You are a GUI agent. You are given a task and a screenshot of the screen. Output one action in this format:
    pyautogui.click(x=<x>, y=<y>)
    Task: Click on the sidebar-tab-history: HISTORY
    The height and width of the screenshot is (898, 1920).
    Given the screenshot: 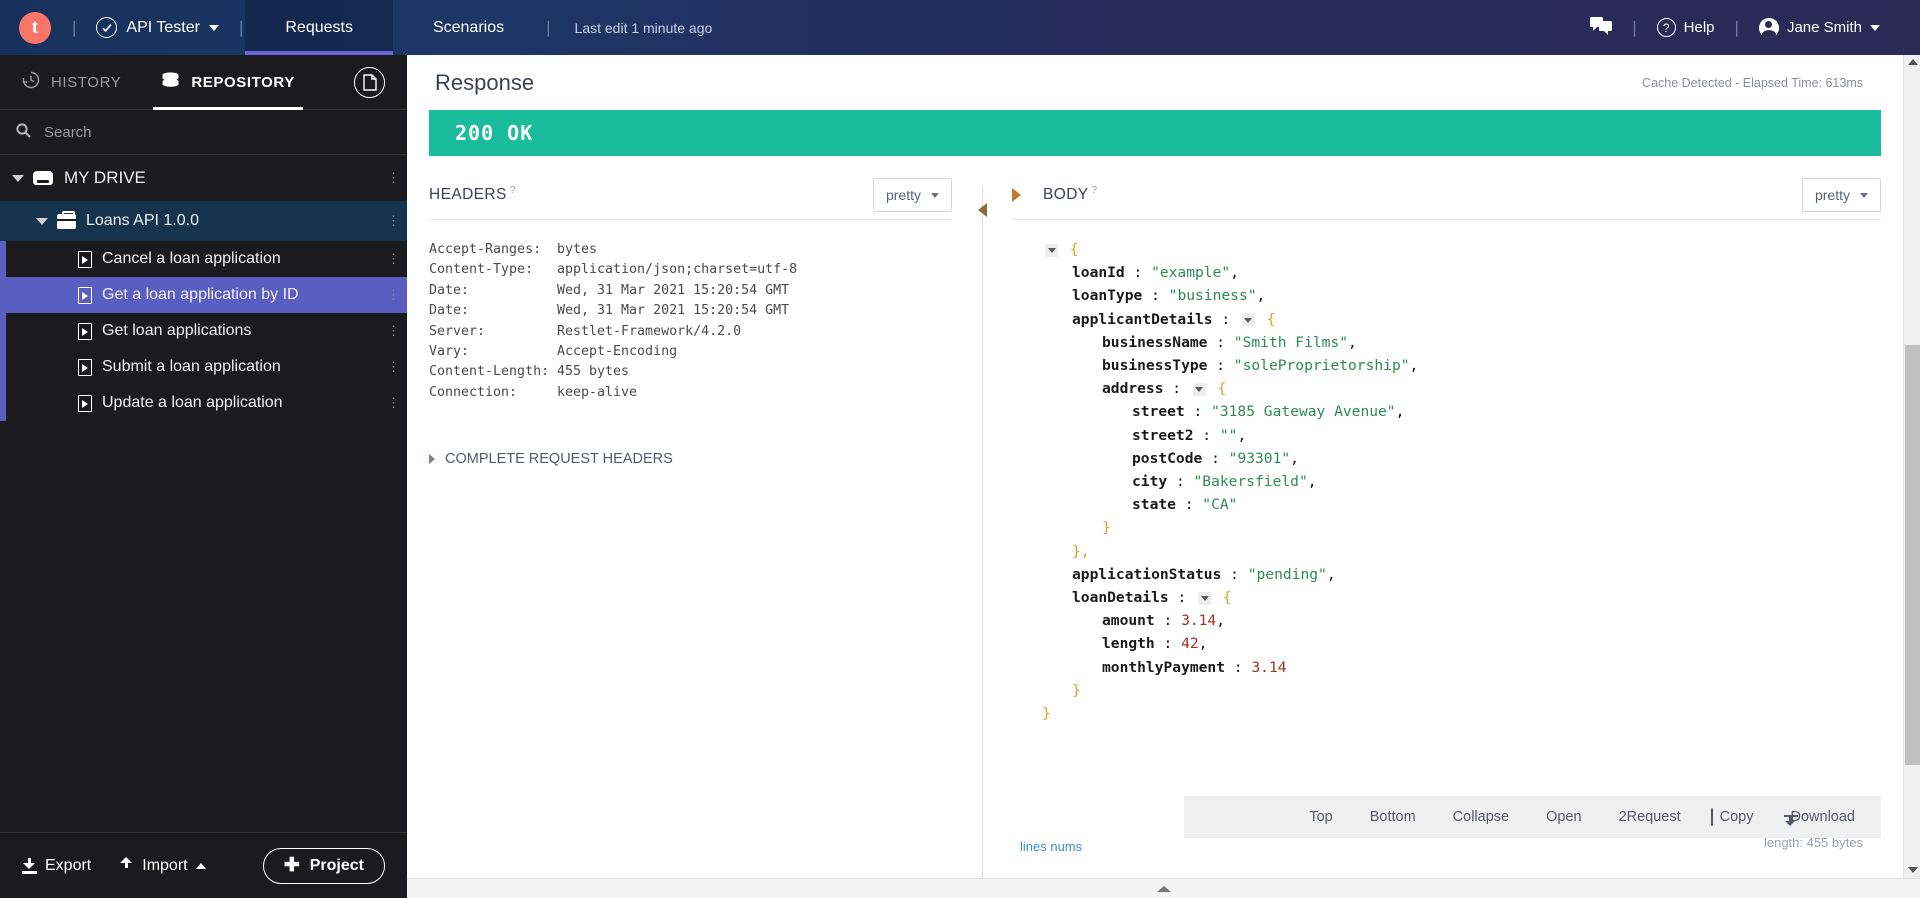 What is the action you would take?
    pyautogui.click(x=60, y=82)
    